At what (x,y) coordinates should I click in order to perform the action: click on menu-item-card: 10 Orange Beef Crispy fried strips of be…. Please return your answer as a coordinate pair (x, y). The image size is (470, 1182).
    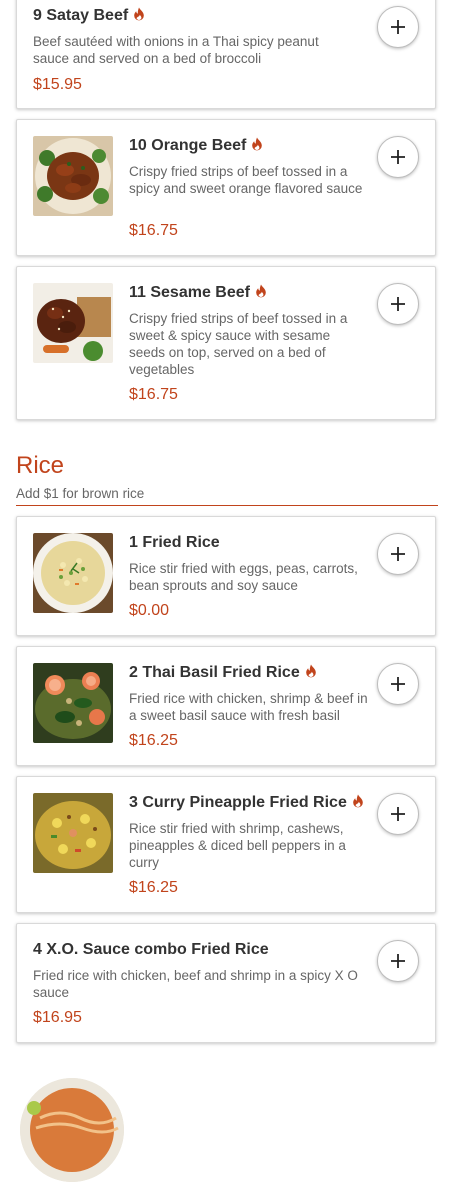
    Looking at the image, I should click on (226, 187).